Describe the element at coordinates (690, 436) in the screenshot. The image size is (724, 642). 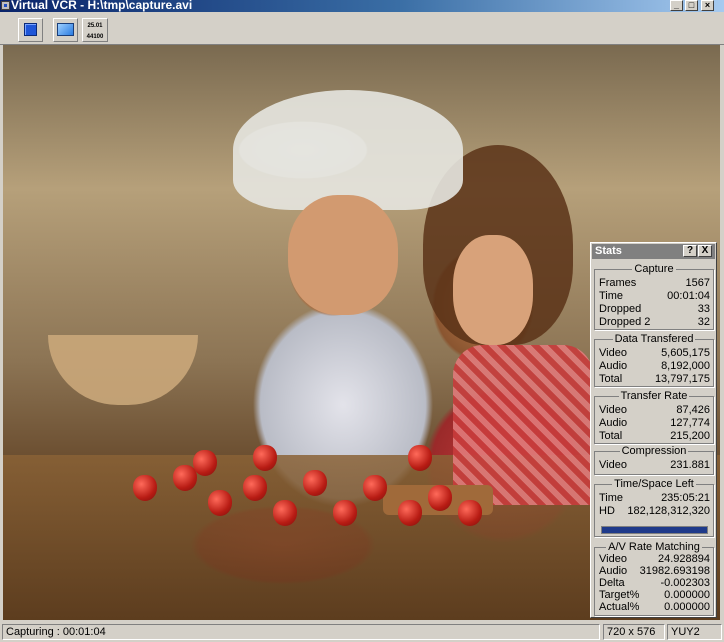
I see `stat-value: 215,200` at that location.